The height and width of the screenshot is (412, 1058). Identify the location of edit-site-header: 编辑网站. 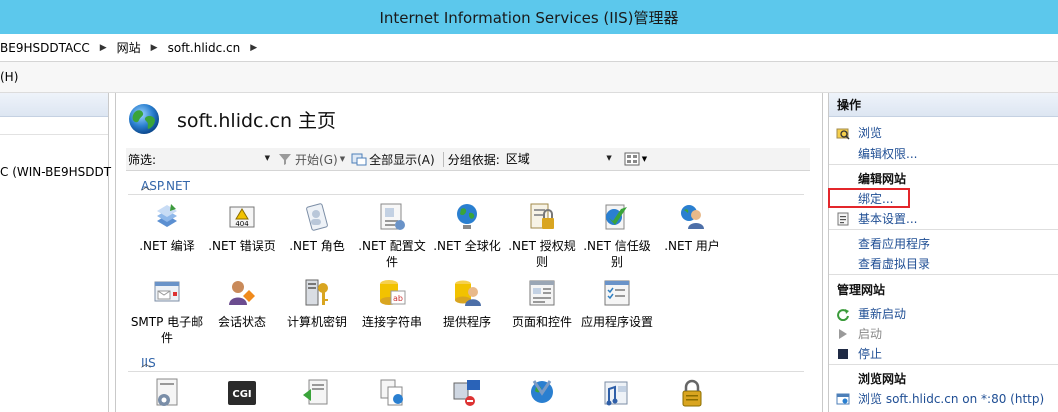
(882, 179).